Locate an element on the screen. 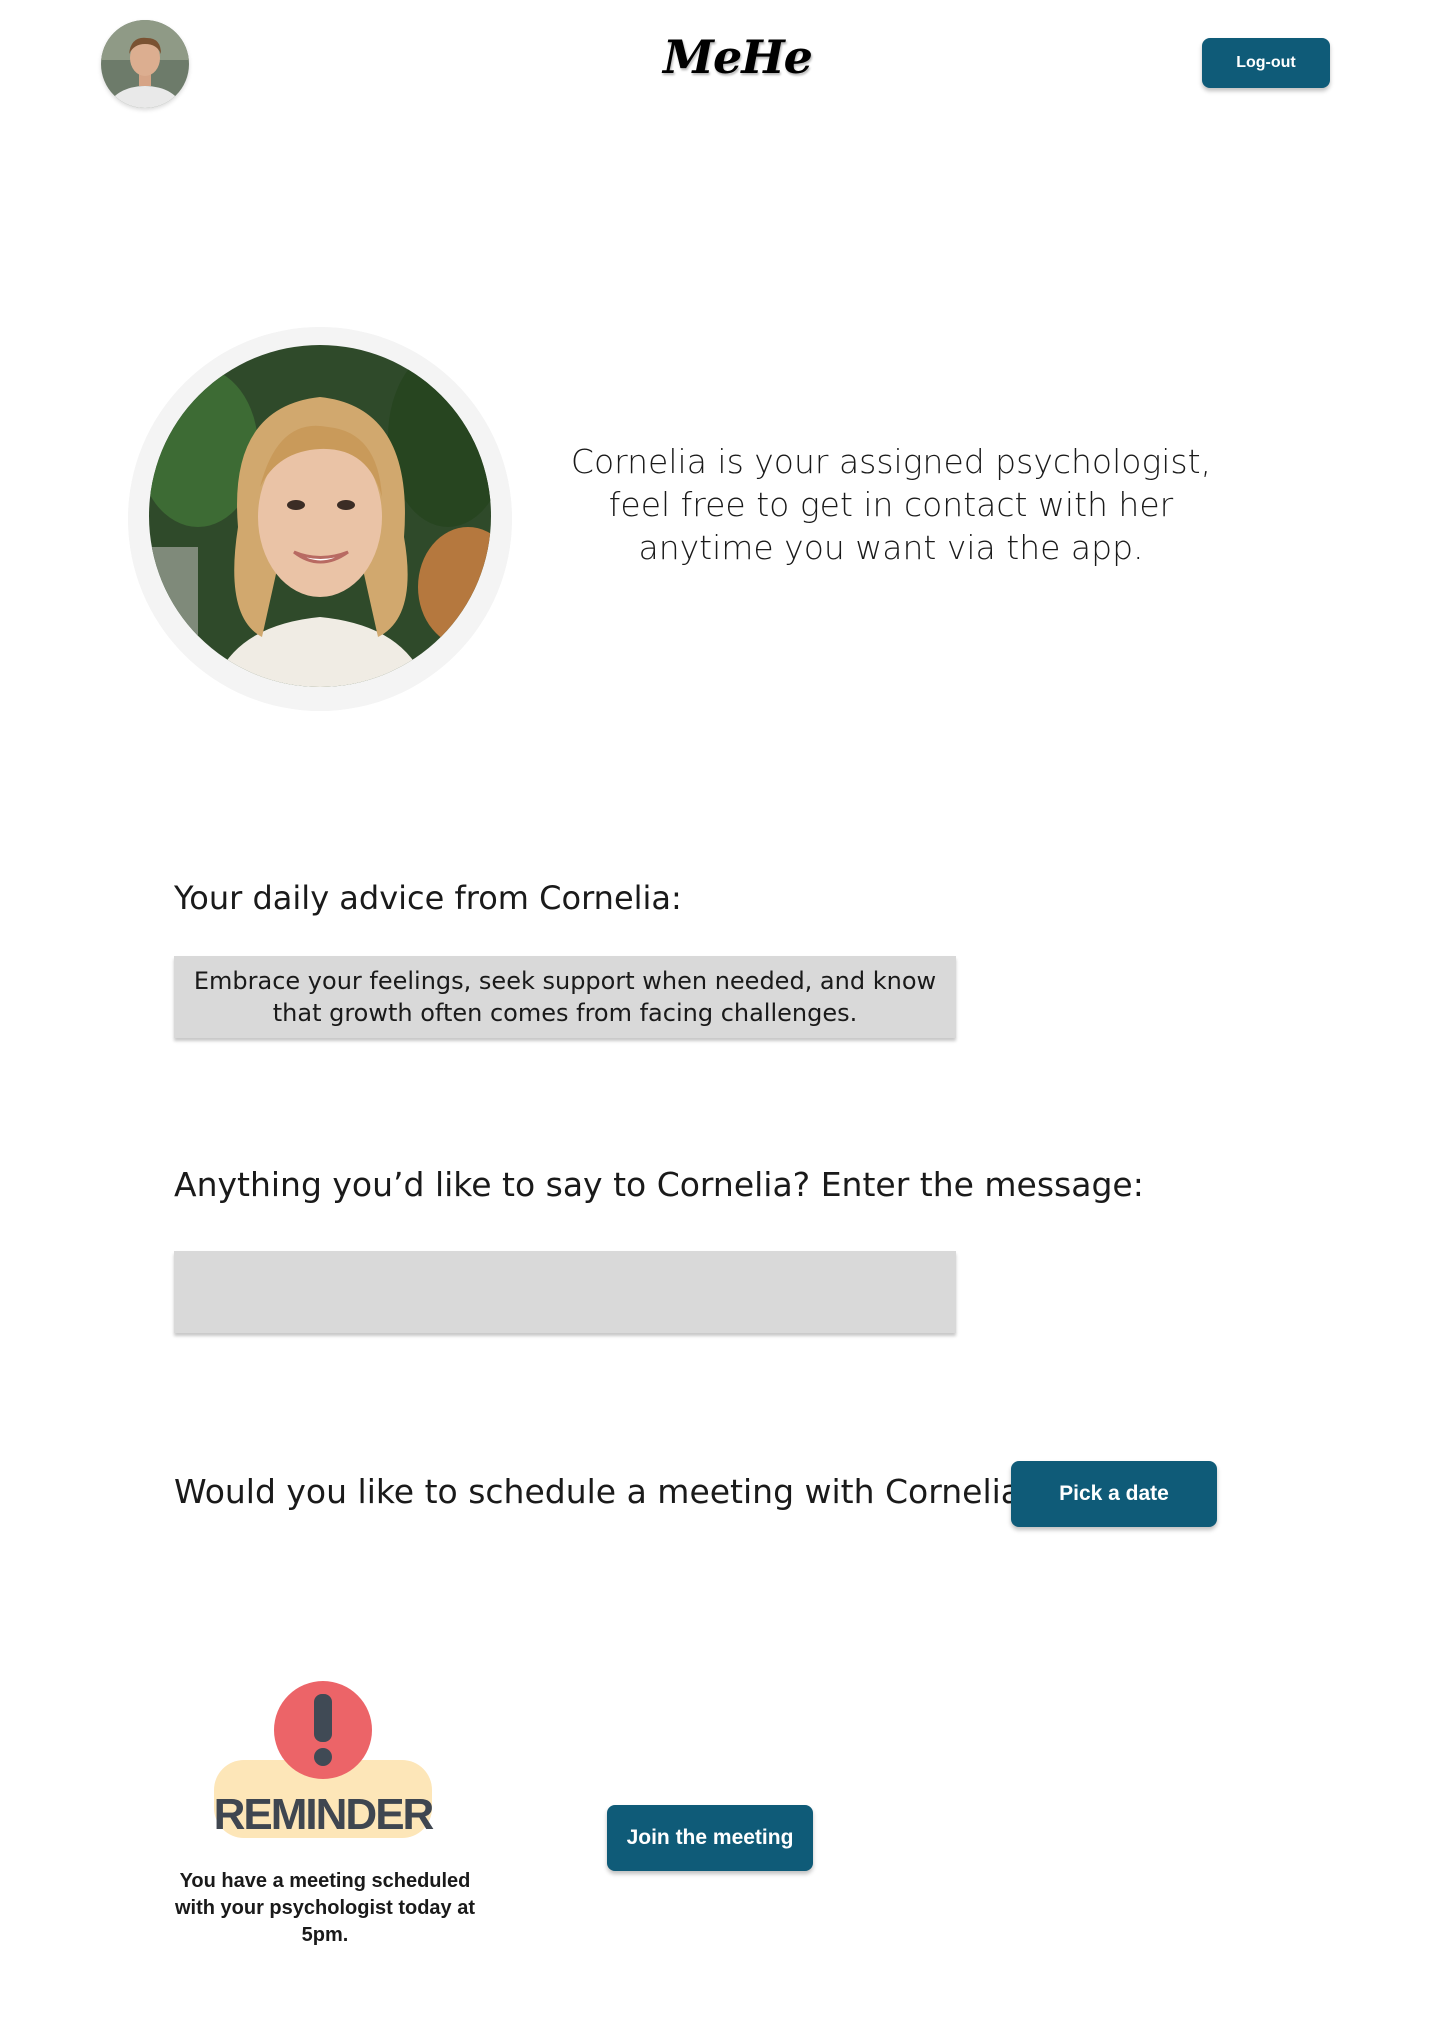 Image resolution: width=1440 pixels, height=2028 pixels. message-input is located at coordinates (565, 1292).